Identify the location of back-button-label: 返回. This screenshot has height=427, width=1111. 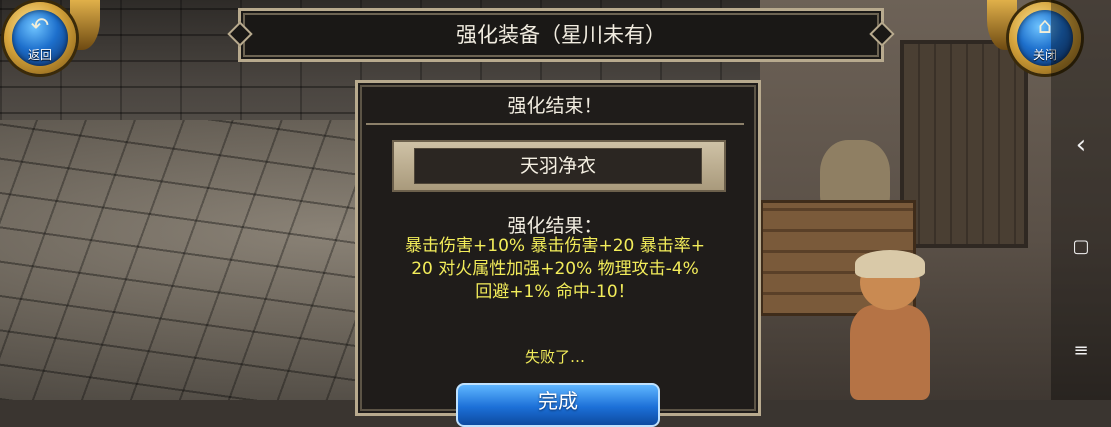
(39, 55).